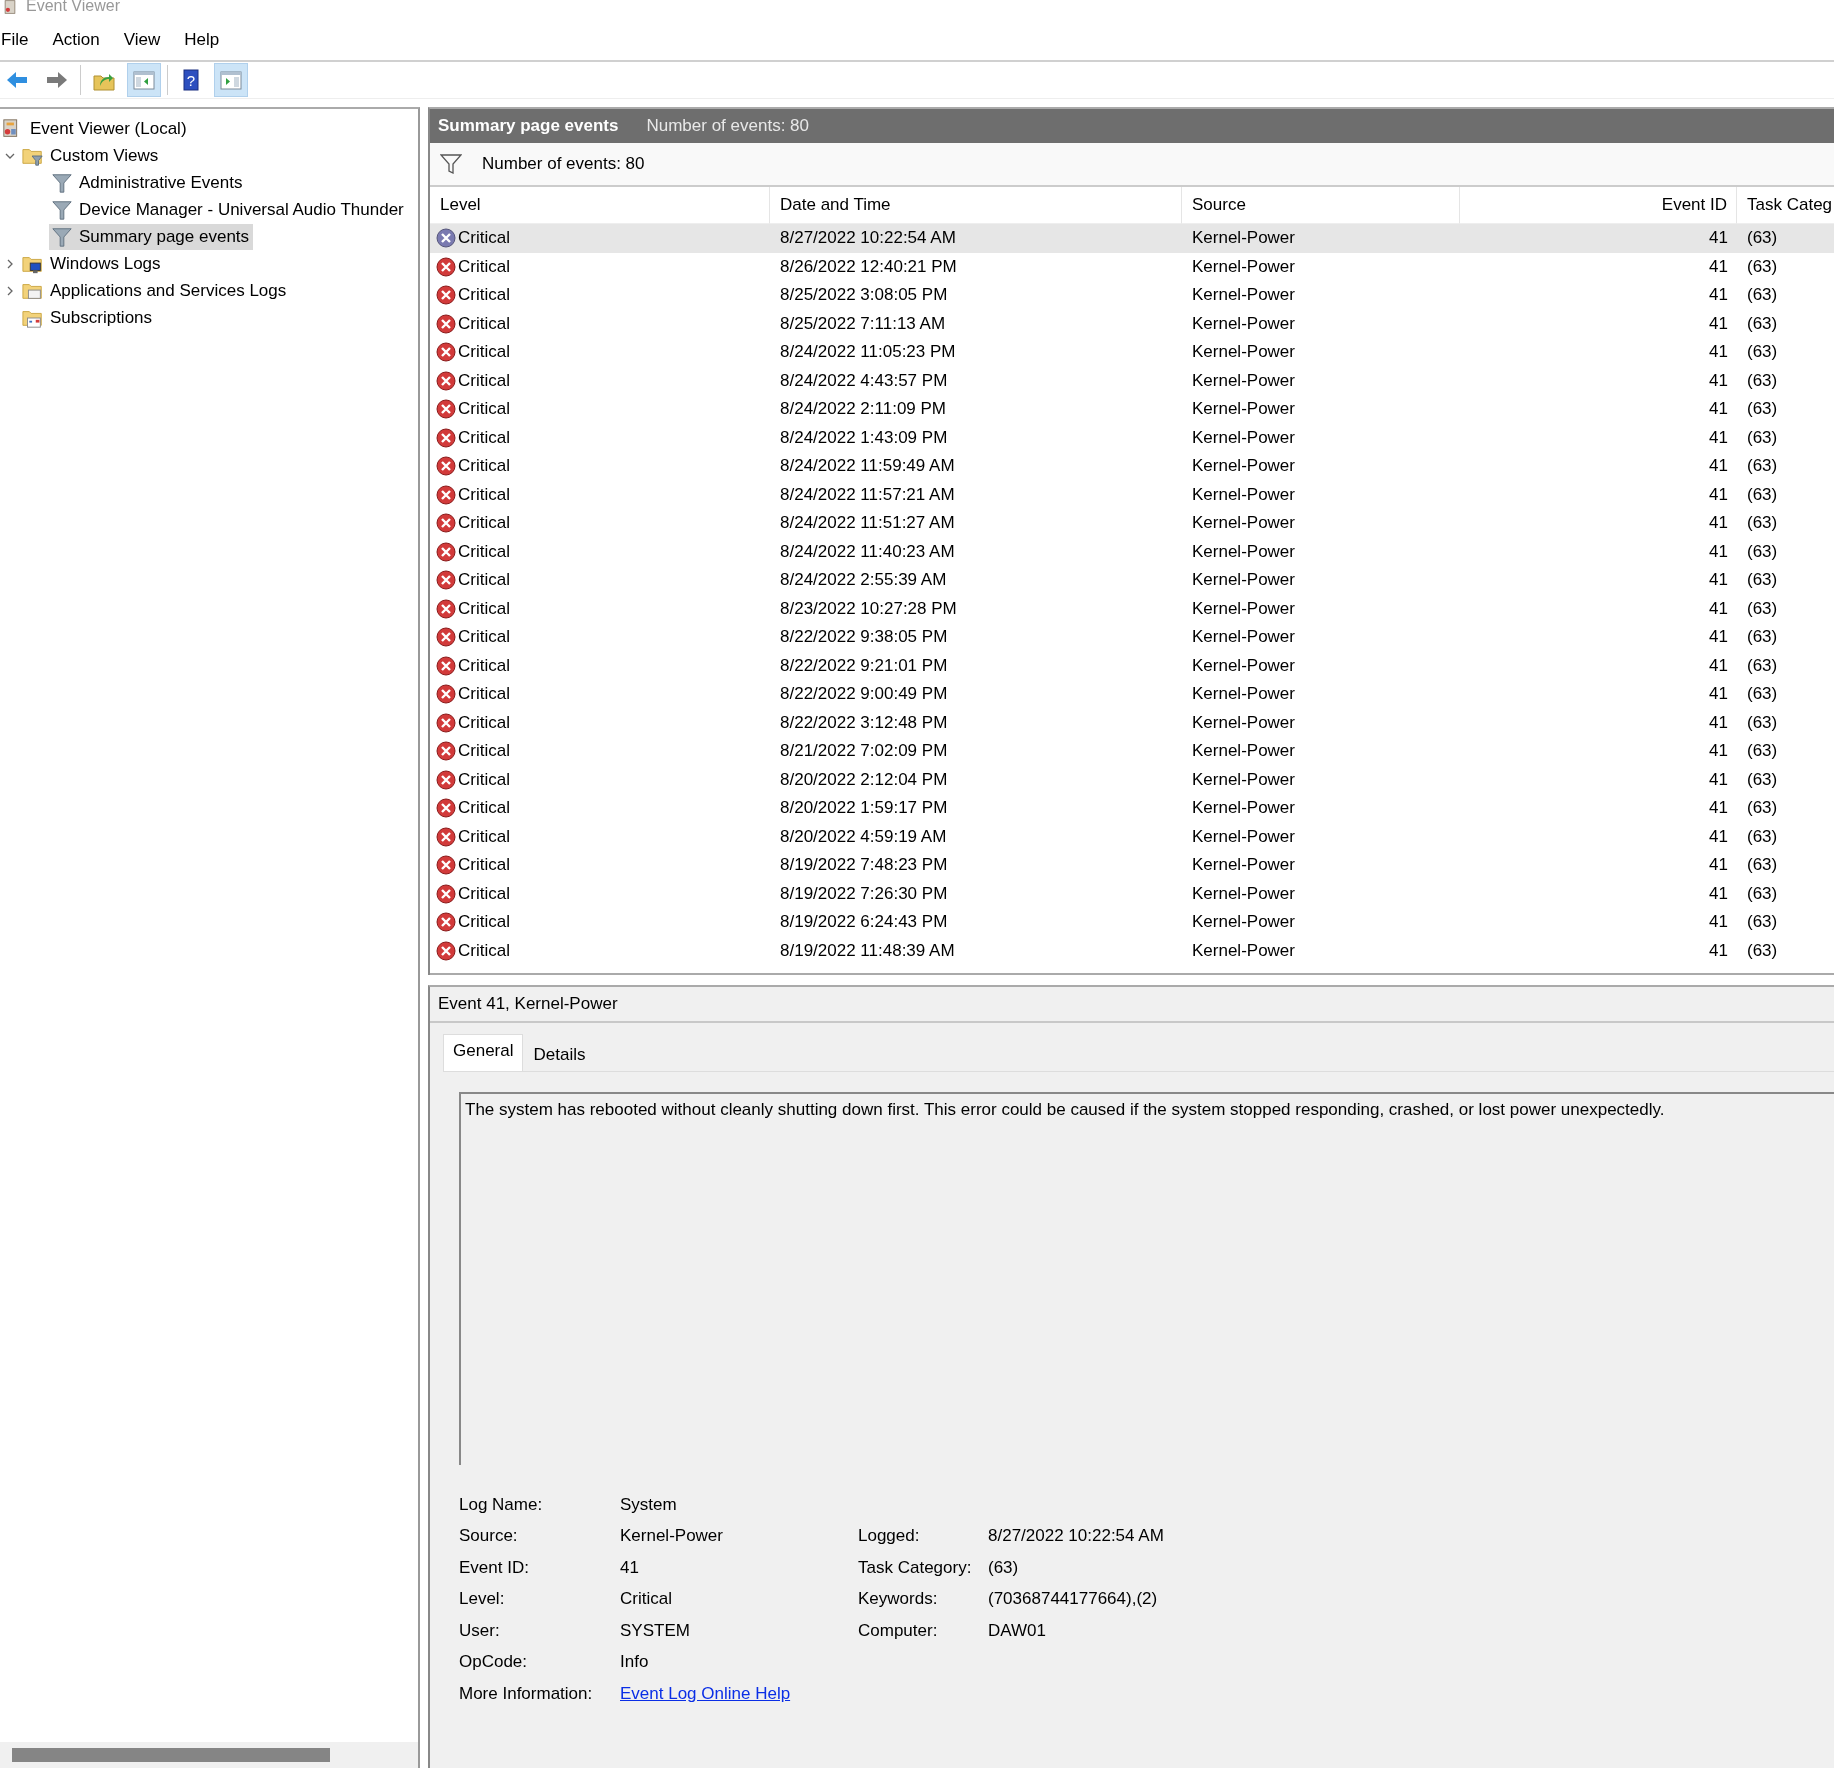 This screenshot has width=1834, height=1768. Describe the element at coordinates (864, 694) in the screenshot. I see `table-cell-text: 8/22/2022 9:00:49 PM` at that location.